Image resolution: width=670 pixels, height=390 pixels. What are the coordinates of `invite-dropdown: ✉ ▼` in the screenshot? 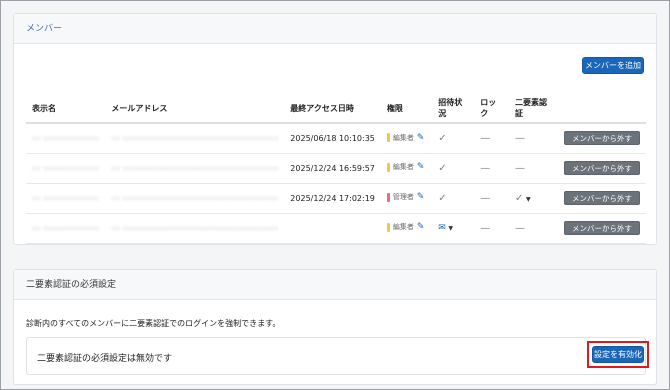 It's located at (445, 228).